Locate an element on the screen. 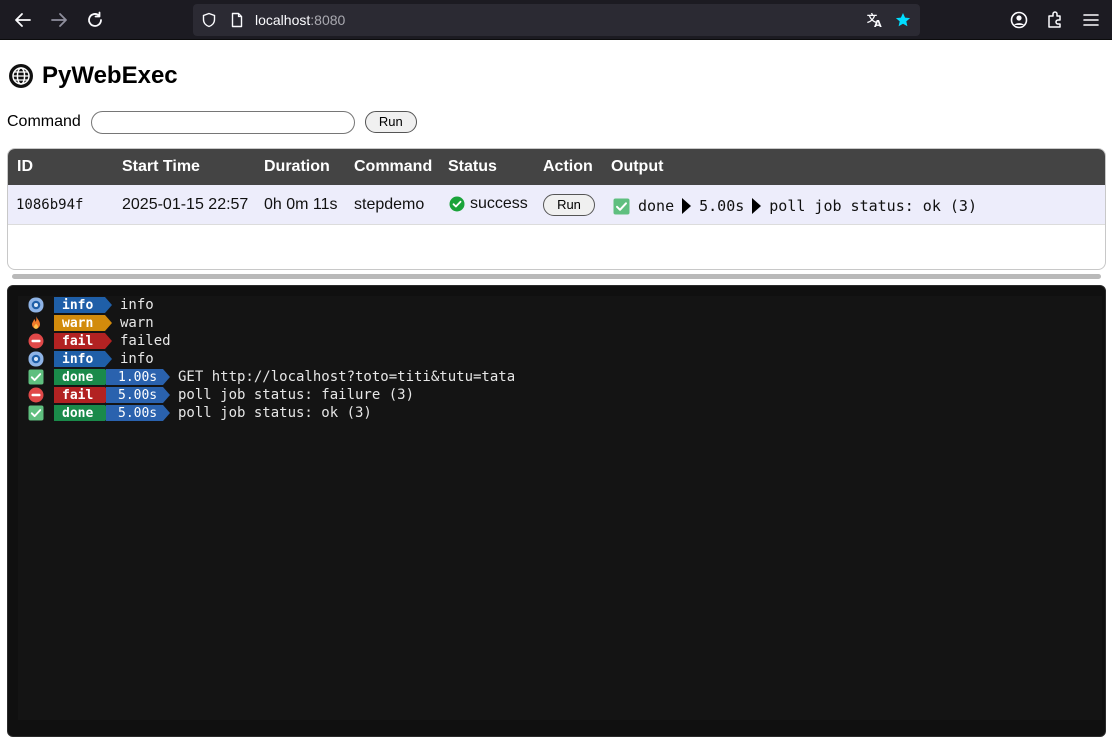 The height and width of the screenshot is (746, 1112). panel-resize-handle is located at coordinates (556, 276).